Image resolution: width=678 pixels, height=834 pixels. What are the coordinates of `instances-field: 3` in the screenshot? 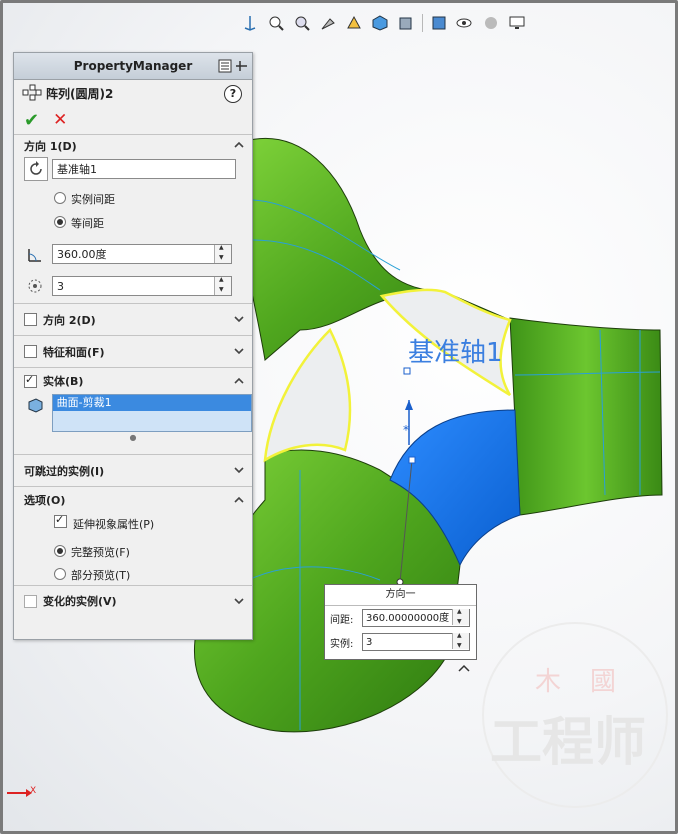 It's located at (142, 286).